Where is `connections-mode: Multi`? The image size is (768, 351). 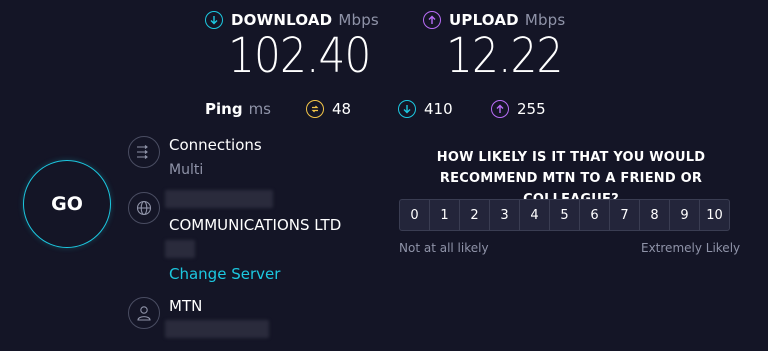 connections-mode: Multi is located at coordinates (186, 170).